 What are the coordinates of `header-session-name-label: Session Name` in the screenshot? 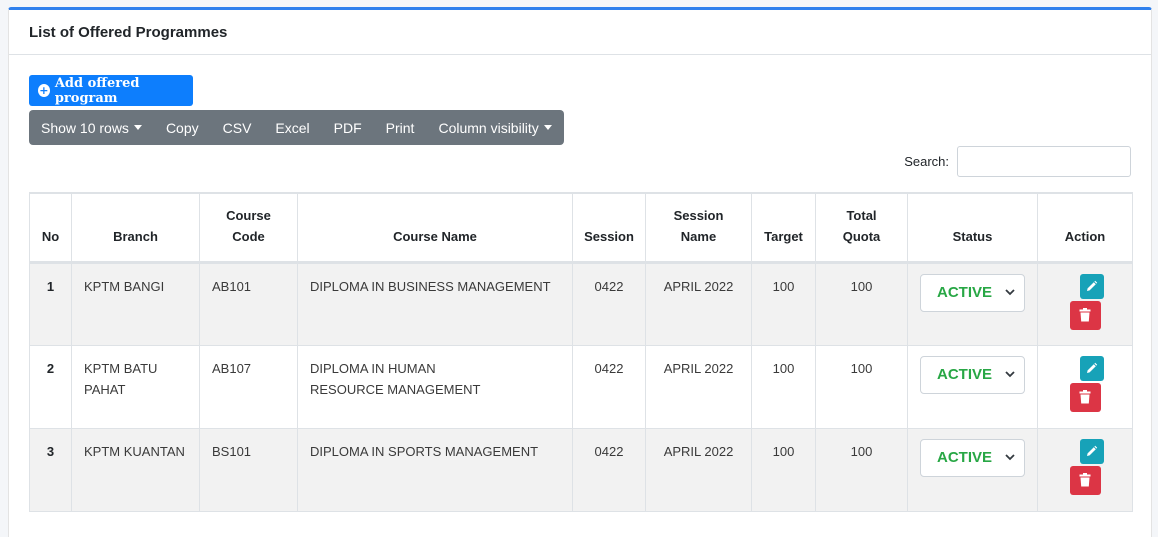 It's located at (698, 225).